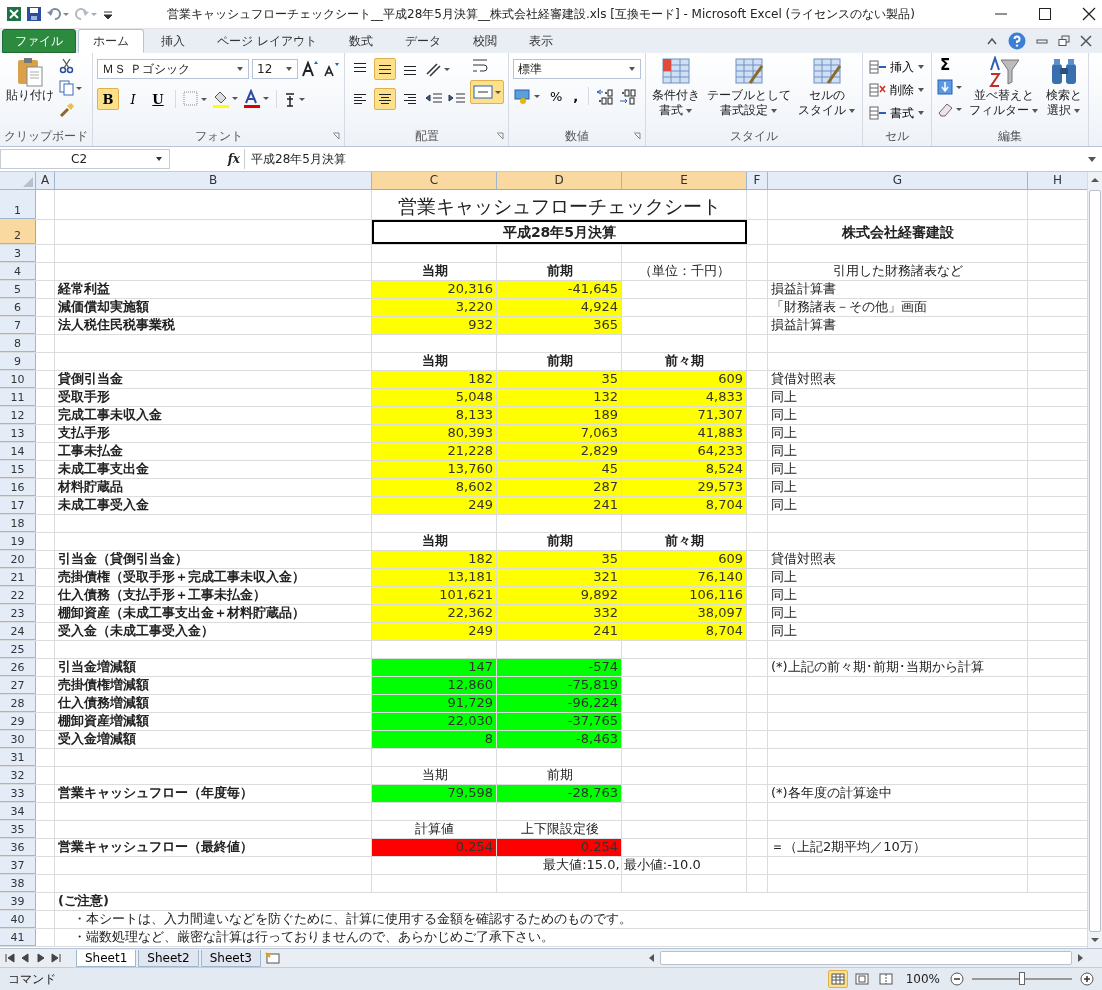  I want to click on row-header: 30, so click(18, 739).